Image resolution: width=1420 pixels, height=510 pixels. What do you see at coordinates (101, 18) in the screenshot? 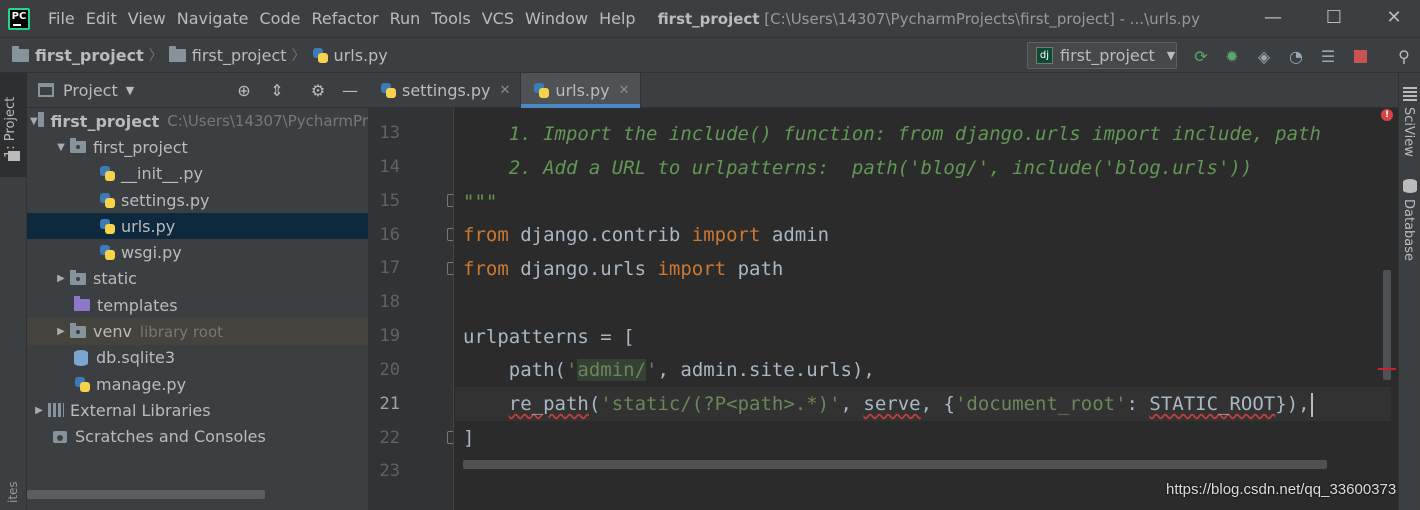
I see `menu-edit: Edit` at bounding box center [101, 18].